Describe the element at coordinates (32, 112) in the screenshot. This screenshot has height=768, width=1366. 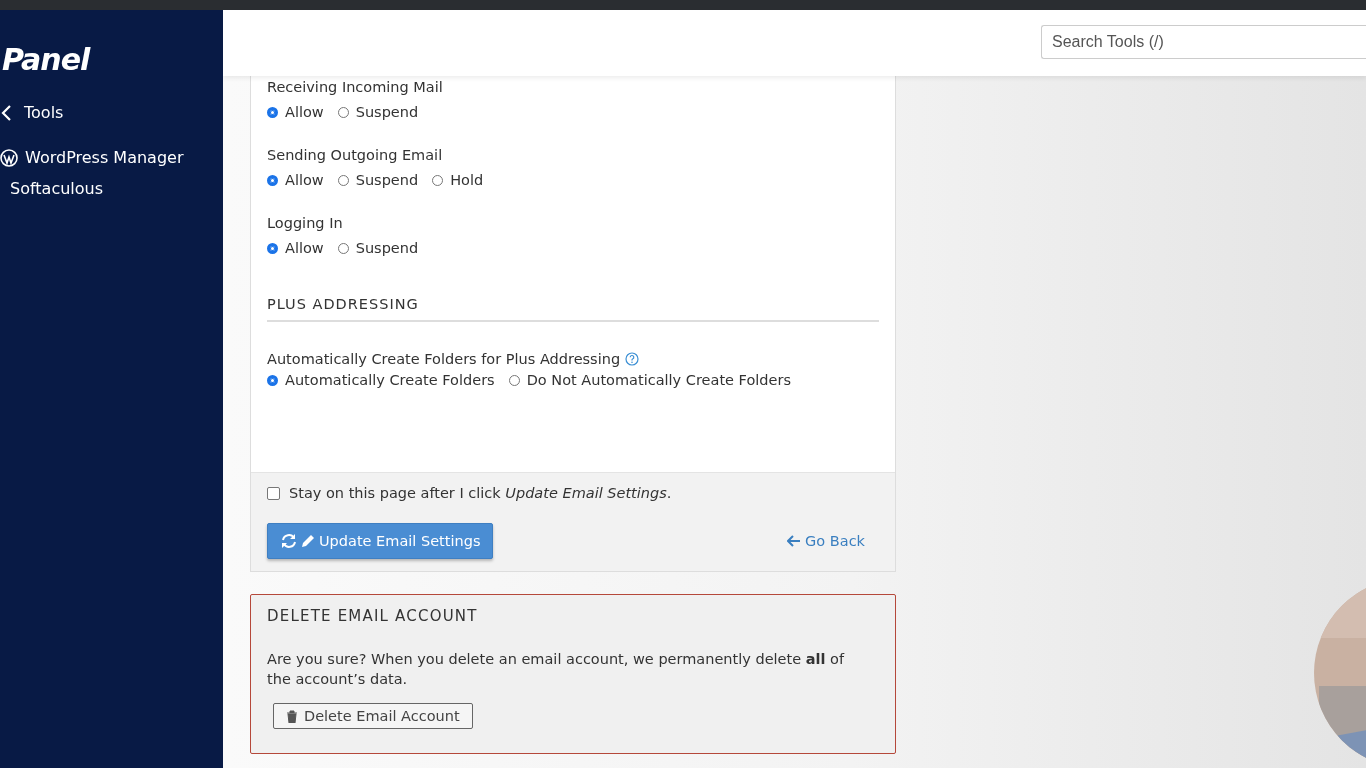
I see `sidebar-item: Tools` at that location.